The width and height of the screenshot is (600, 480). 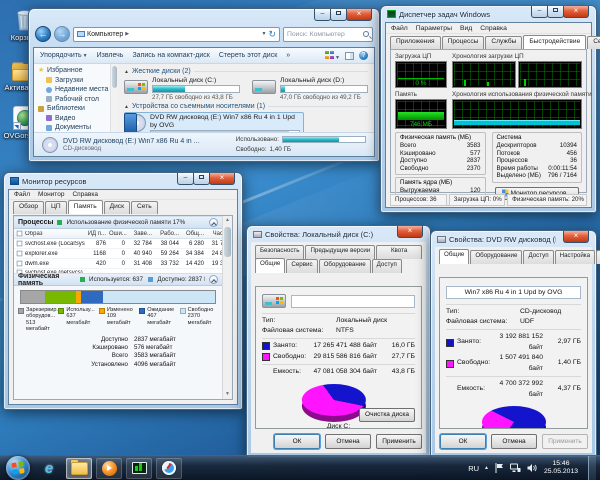 What do you see at coordinates (555, 42) in the screenshot?
I see `tab-performance: Быстродействие` at bounding box center [555, 42].